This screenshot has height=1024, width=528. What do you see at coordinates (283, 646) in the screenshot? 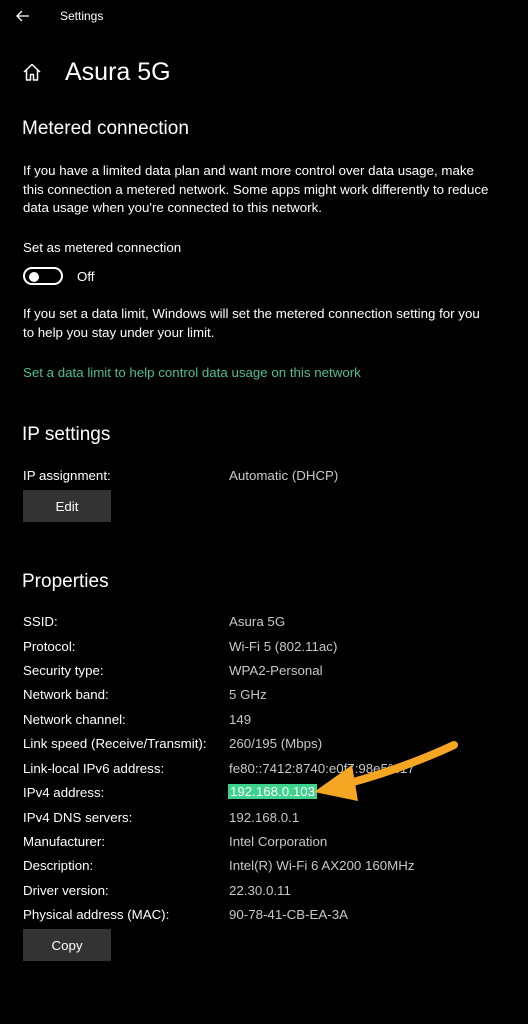
I see `property-value-protocol: Wi-Fi 5 (802.11ac)` at bounding box center [283, 646].